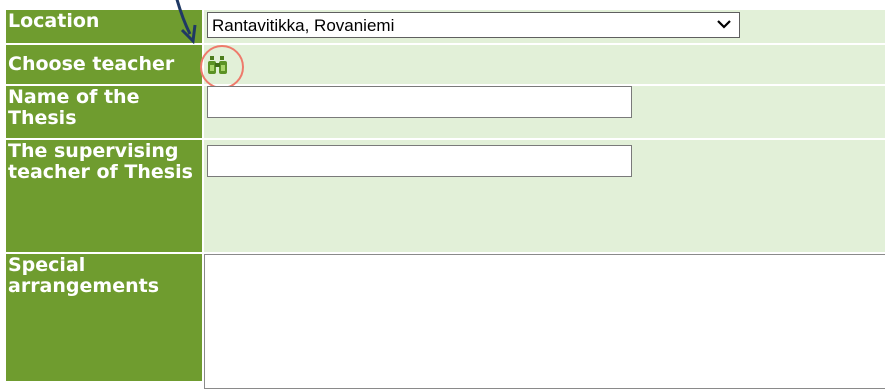  Describe the element at coordinates (104, 196) in the screenshot. I see `supervising-teacher-label: The supervising teacher of Thesis` at that location.